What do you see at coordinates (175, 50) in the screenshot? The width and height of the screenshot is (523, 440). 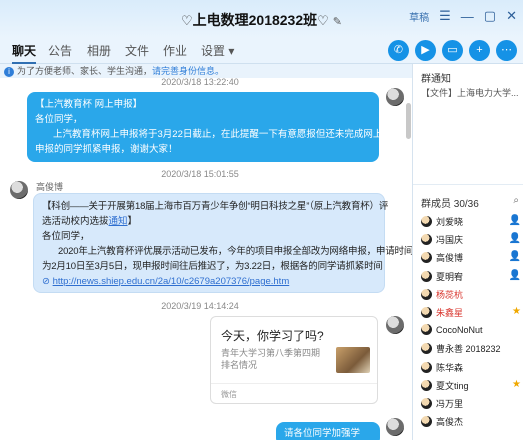 I see `tab-homework: 作业` at bounding box center [175, 50].